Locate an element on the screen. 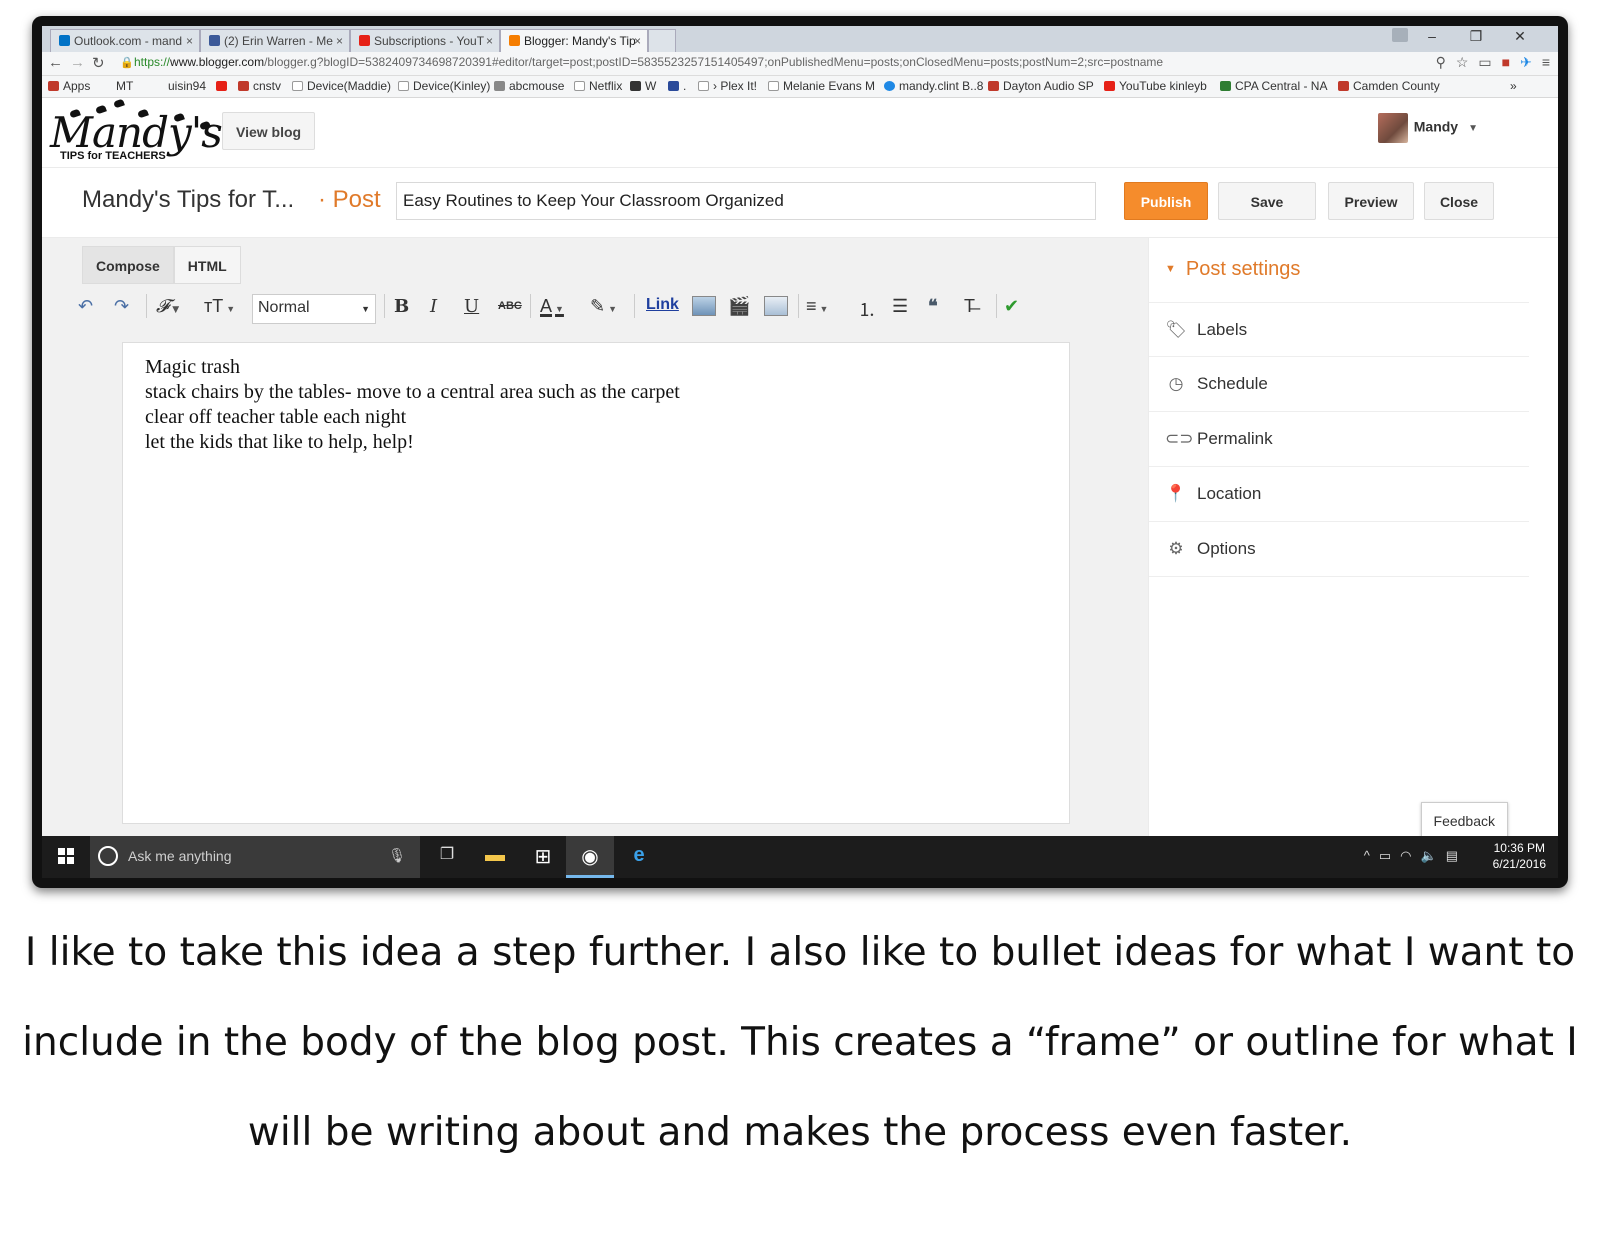 This screenshot has height=1237, width=1600. microphone-icon: 🎙 is located at coordinates (397, 855).